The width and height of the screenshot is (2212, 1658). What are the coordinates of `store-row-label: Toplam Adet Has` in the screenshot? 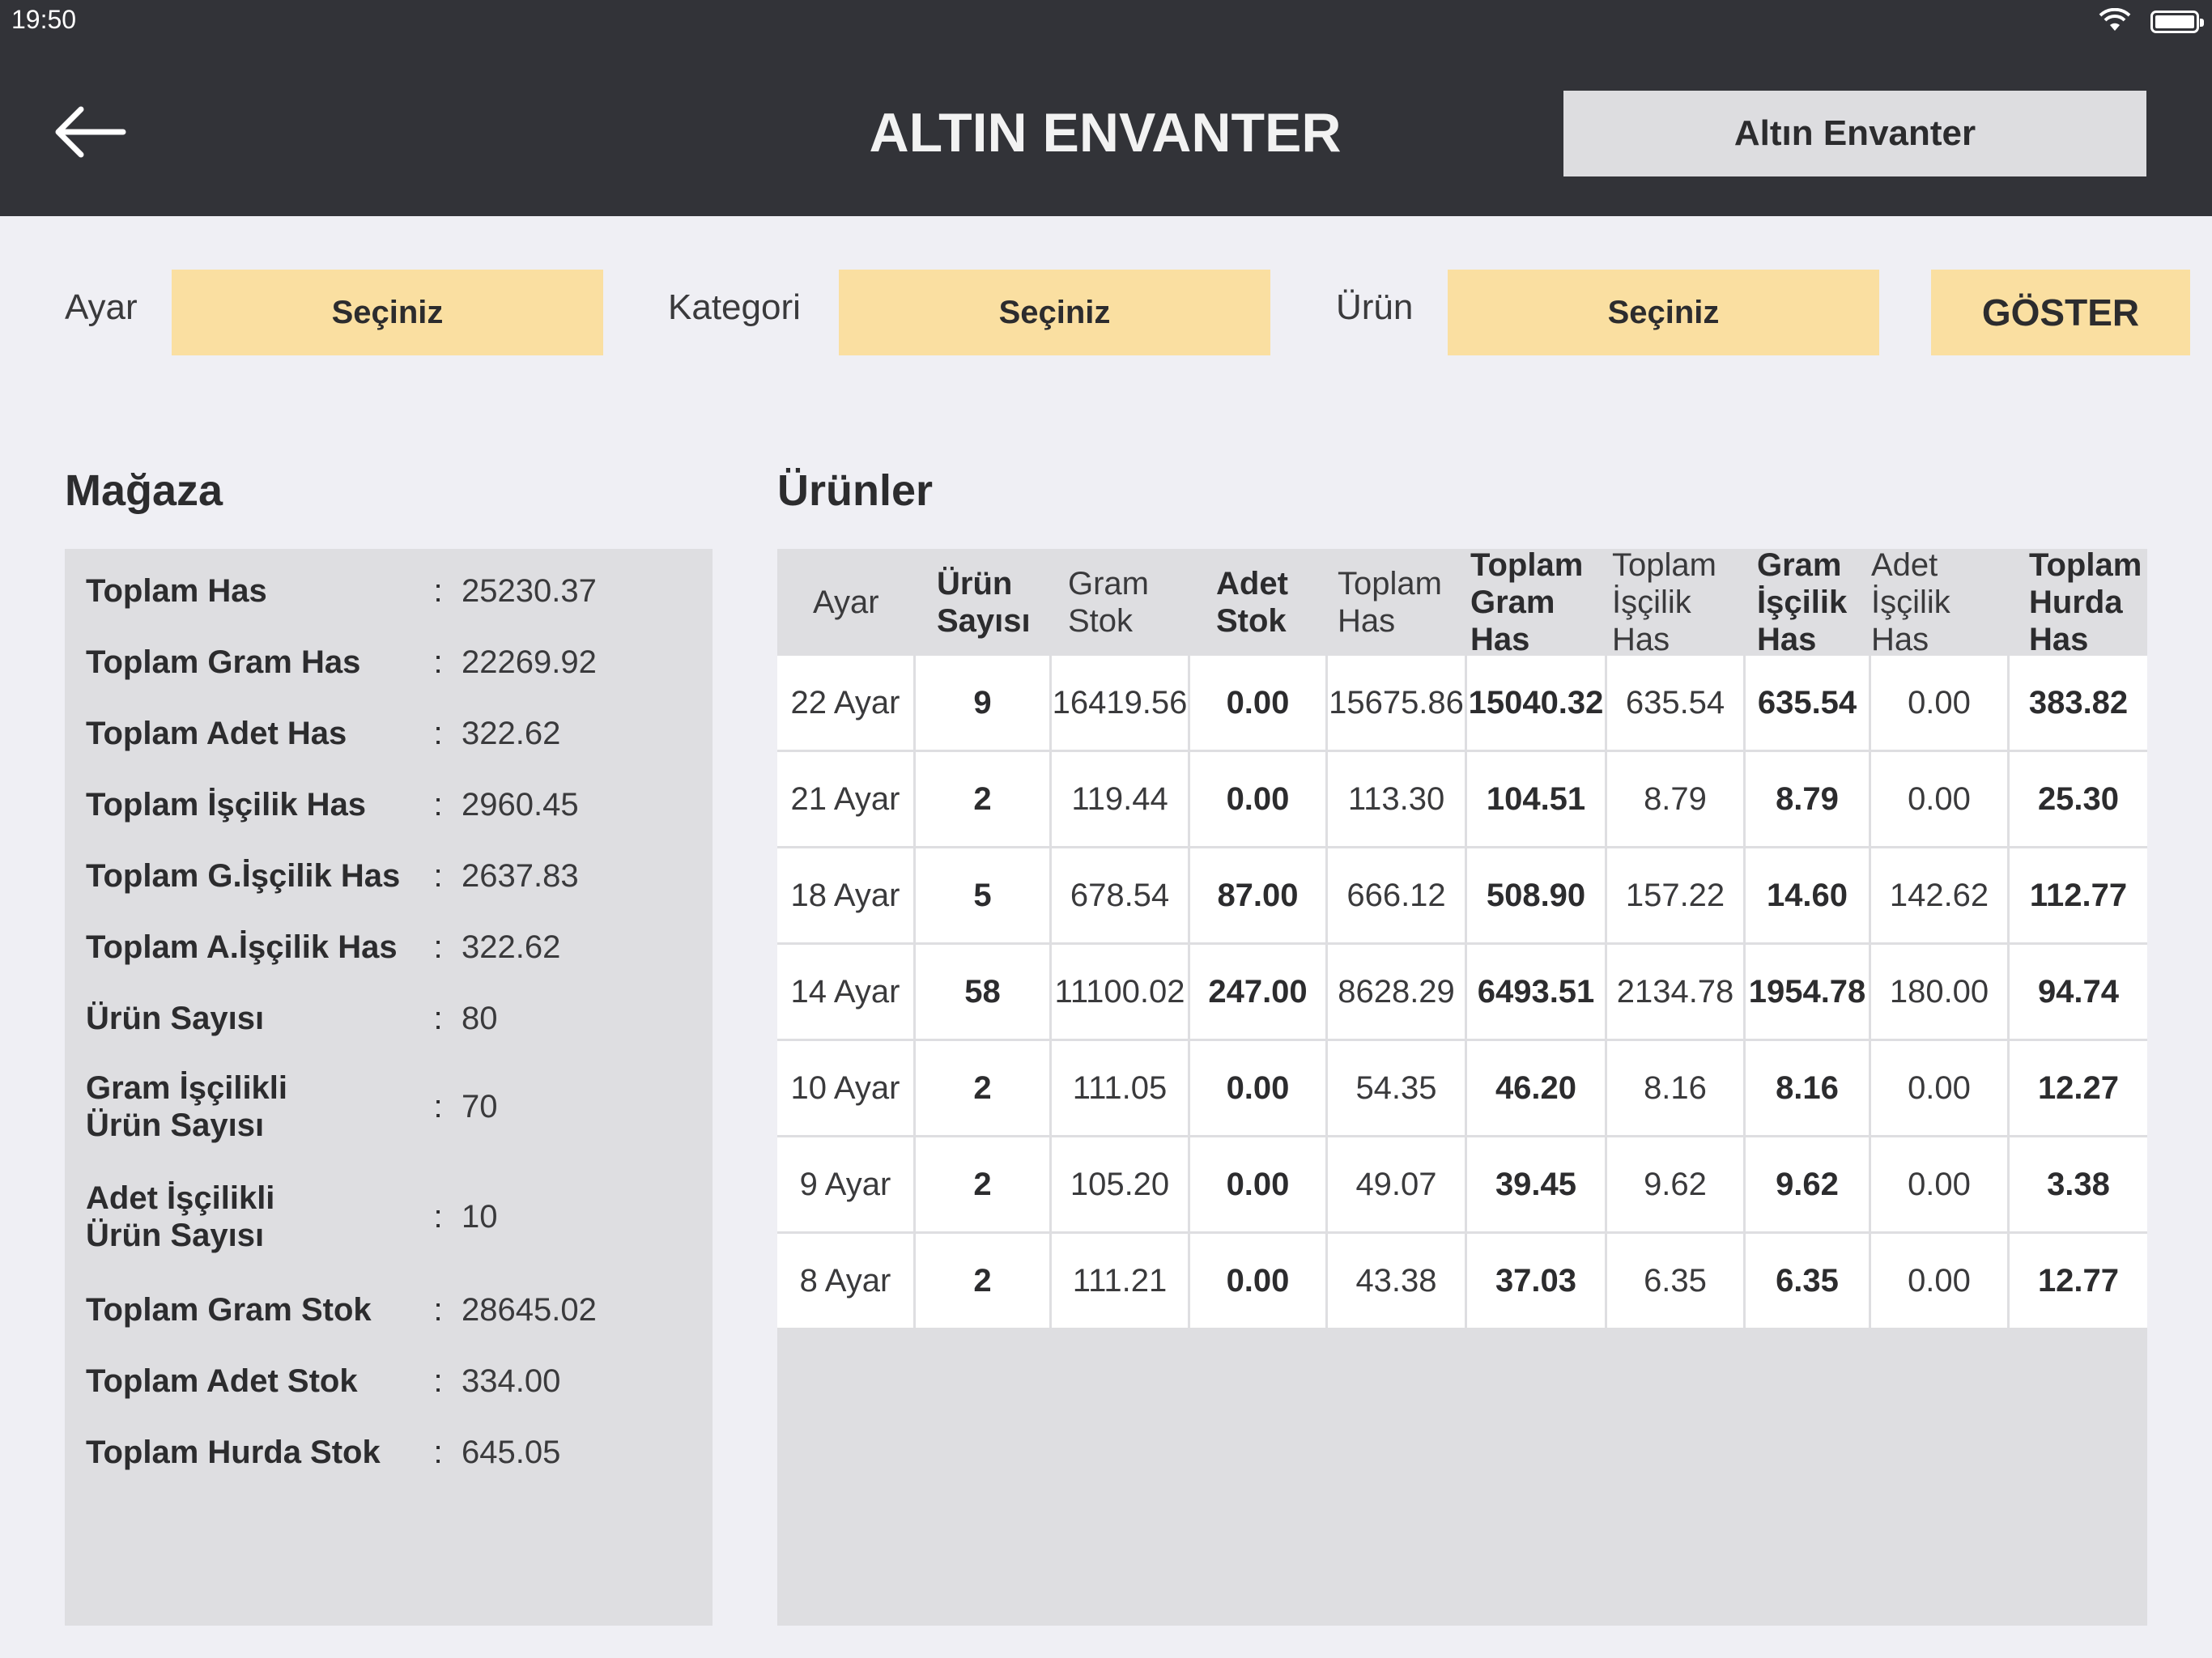 It's located at (217, 733).